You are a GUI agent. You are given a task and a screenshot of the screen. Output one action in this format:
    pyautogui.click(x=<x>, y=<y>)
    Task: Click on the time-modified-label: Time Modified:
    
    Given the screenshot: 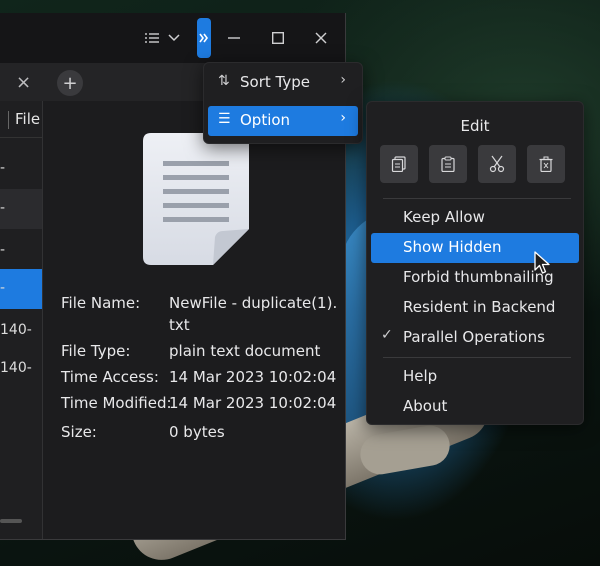 What is the action you would take?
    pyautogui.click(x=116, y=403)
    